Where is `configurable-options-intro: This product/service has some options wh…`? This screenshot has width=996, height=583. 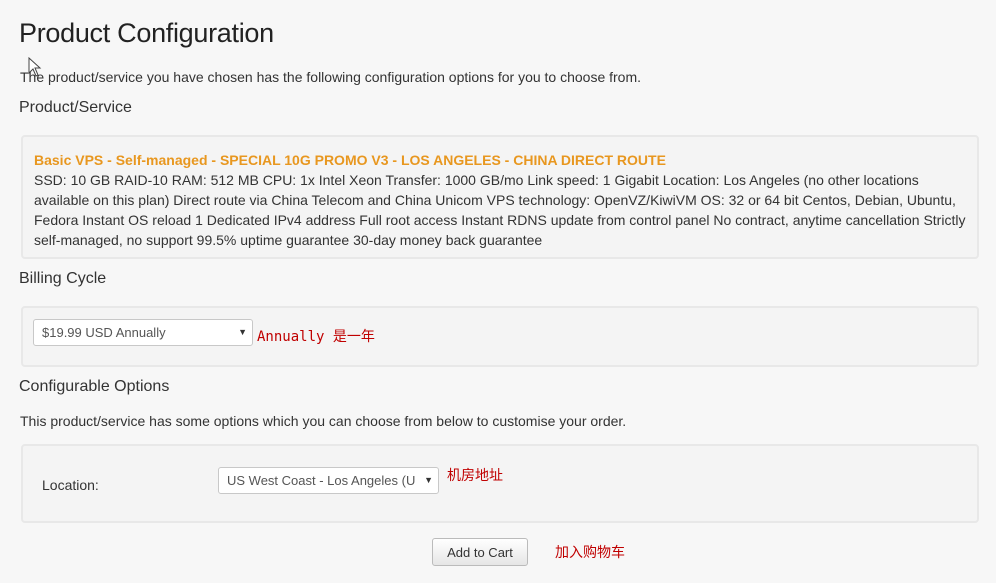 configurable-options-intro: This product/service has some options wh… is located at coordinates (323, 421).